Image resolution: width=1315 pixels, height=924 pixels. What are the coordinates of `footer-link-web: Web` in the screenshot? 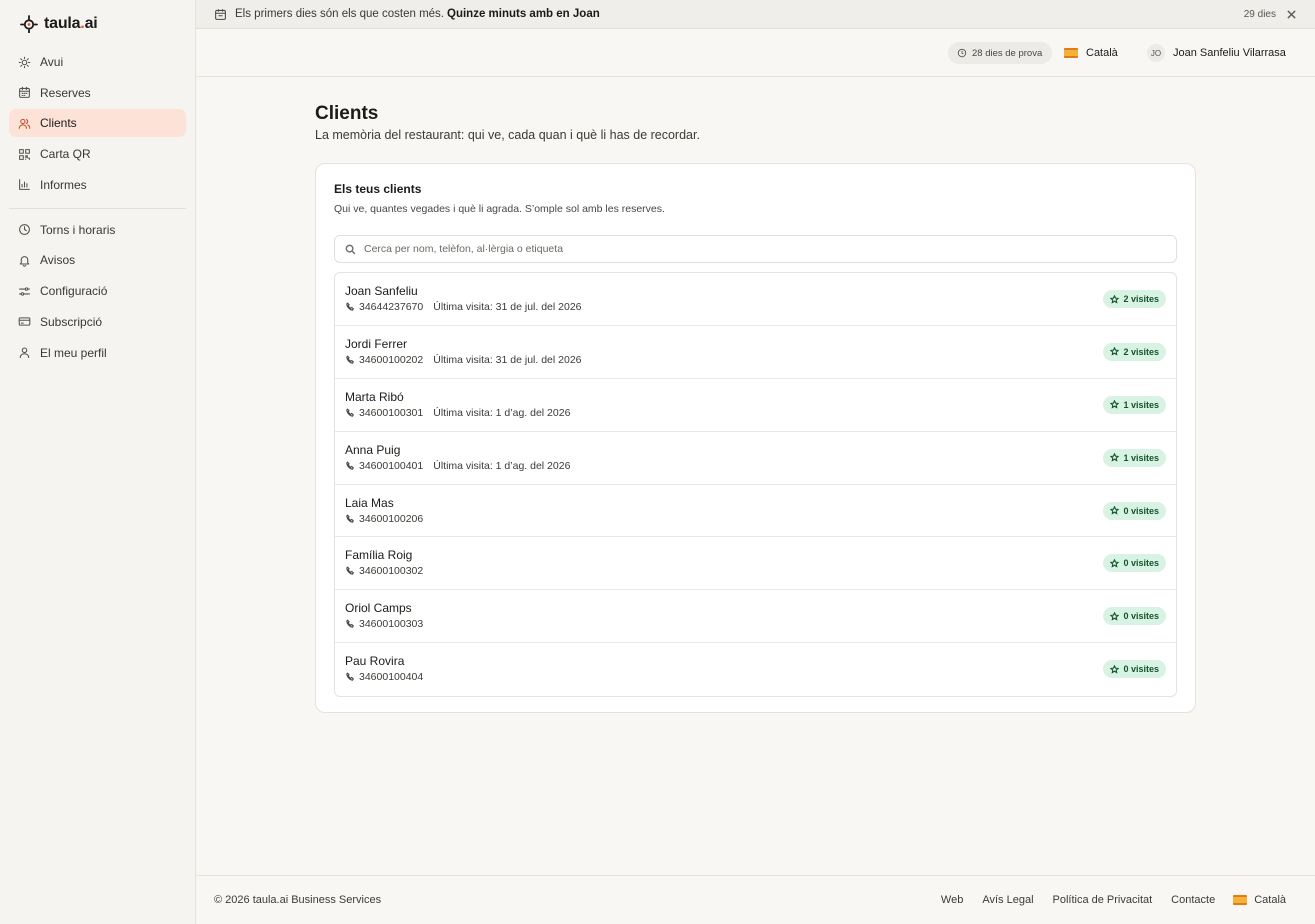 It's located at (952, 900).